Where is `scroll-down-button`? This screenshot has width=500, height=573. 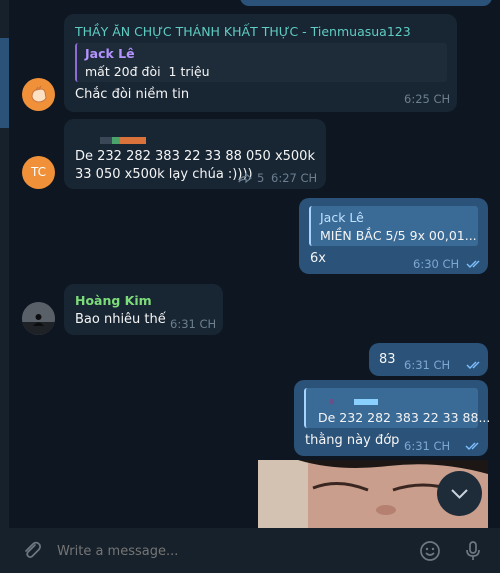
scroll-down-button is located at coordinates (459, 493).